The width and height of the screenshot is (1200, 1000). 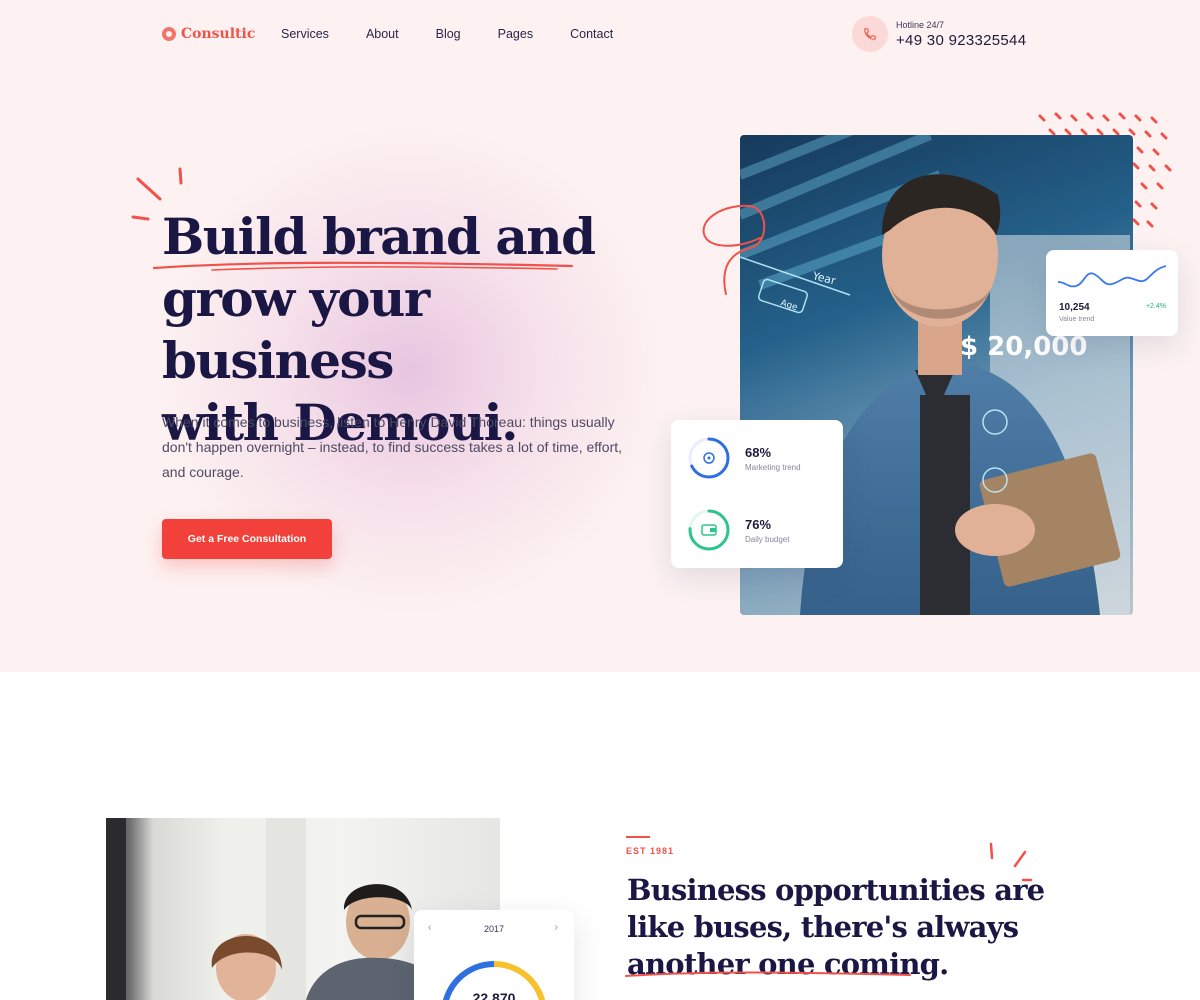 I want to click on stat-marketing: 68% Marketing trend, so click(x=744, y=458).